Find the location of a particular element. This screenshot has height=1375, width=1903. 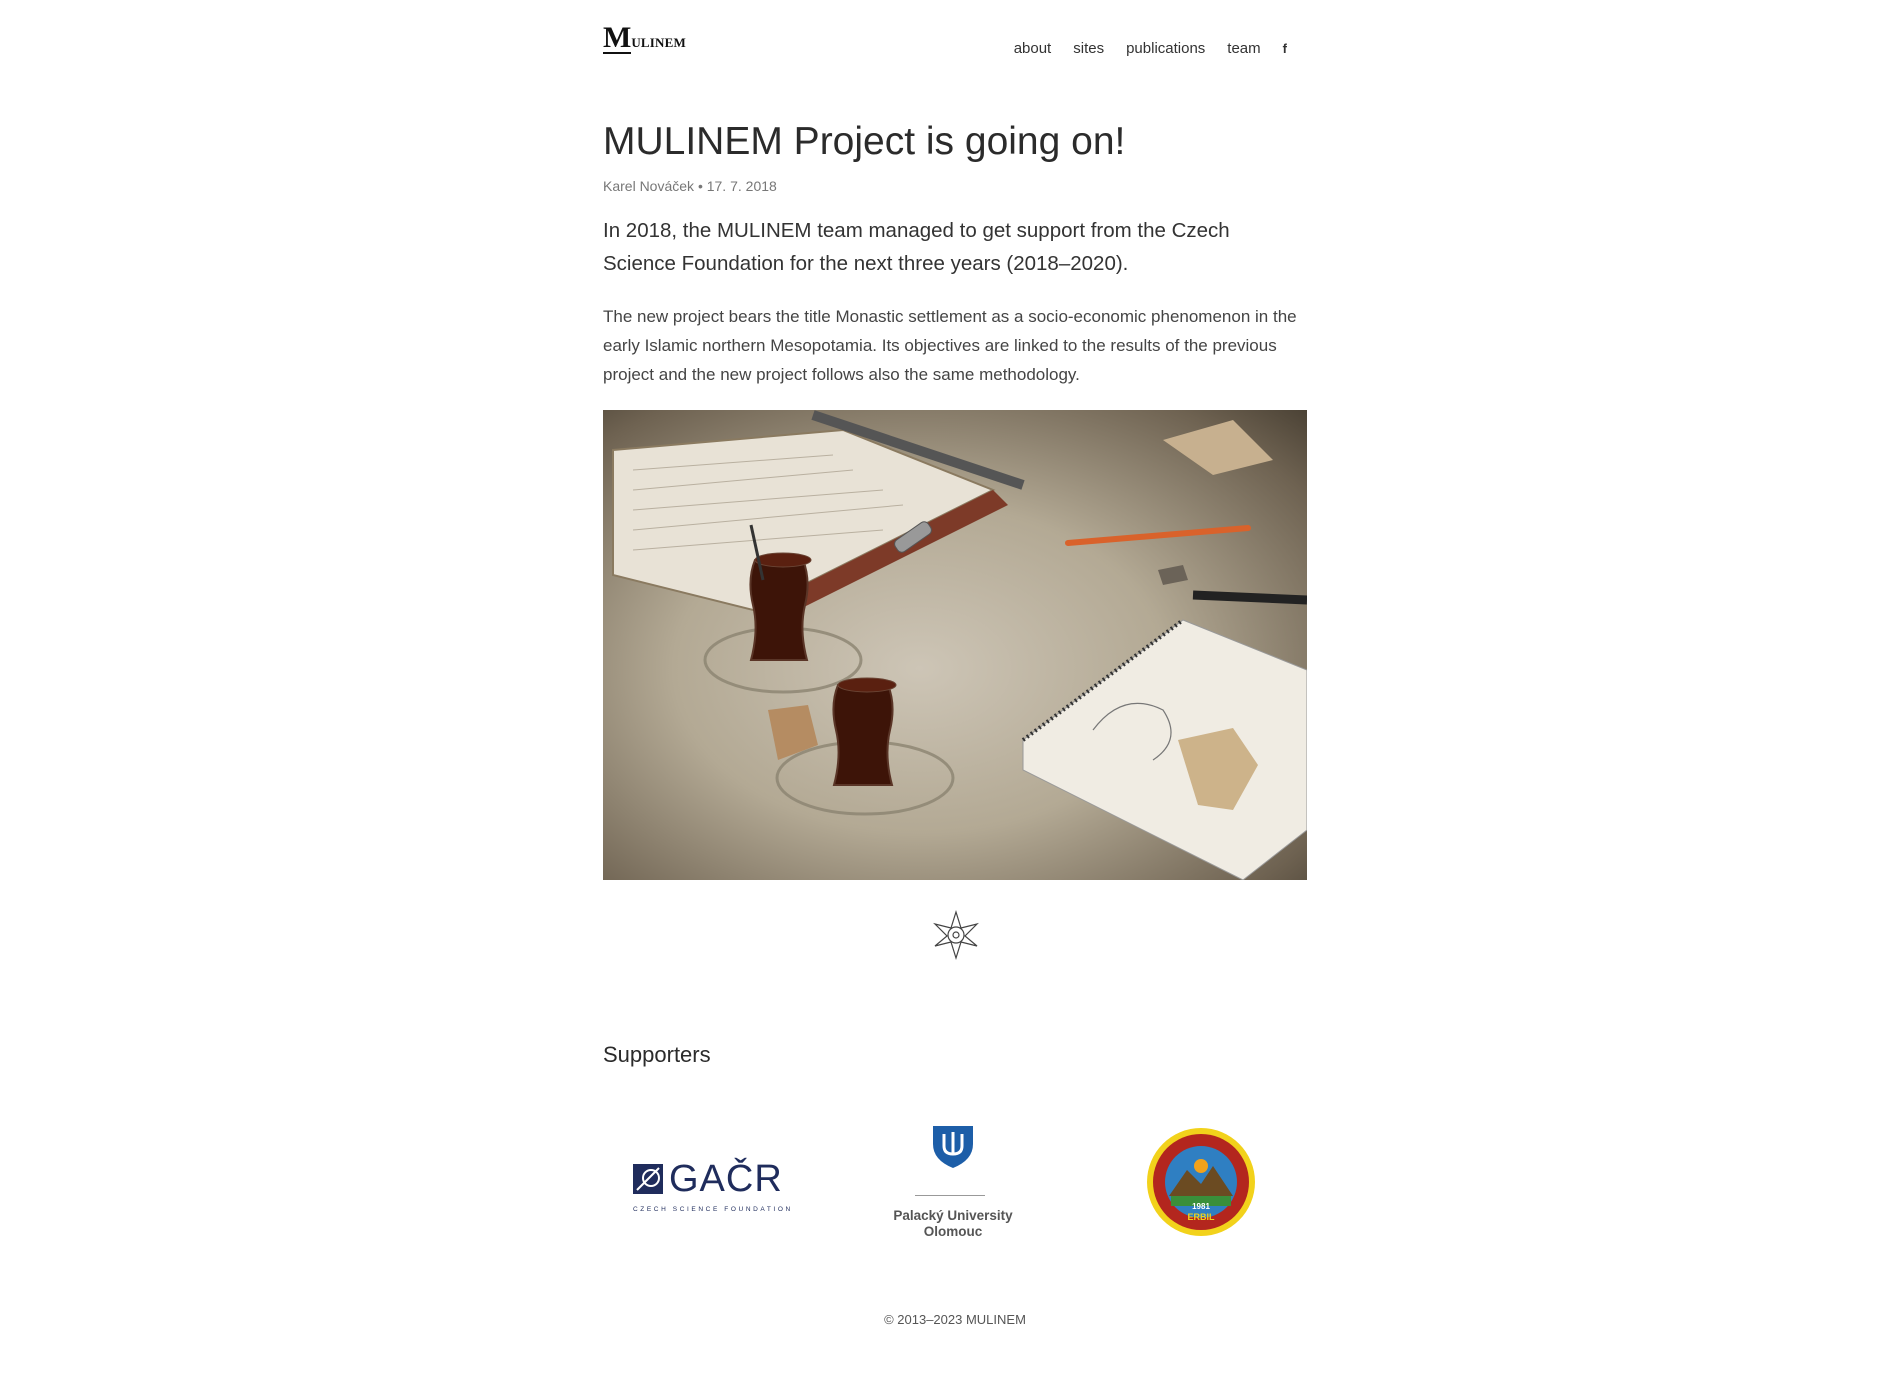

main-nav: about sites publications team f is located at coordinates (1150, 48).